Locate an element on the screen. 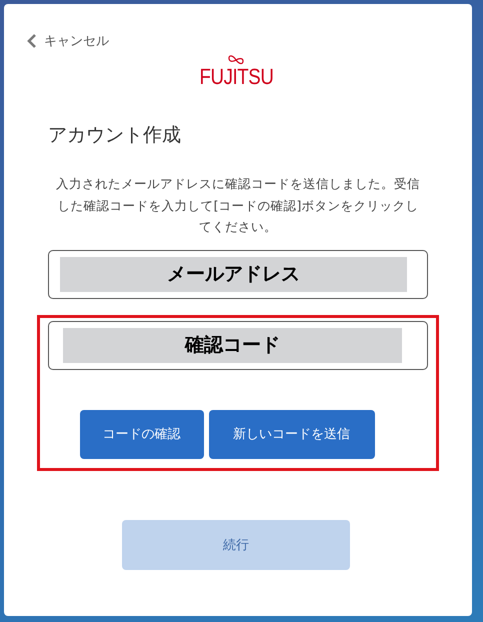 This screenshot has width=483, height=622. field-label: 確認コード is located at coordinates (232, 345).